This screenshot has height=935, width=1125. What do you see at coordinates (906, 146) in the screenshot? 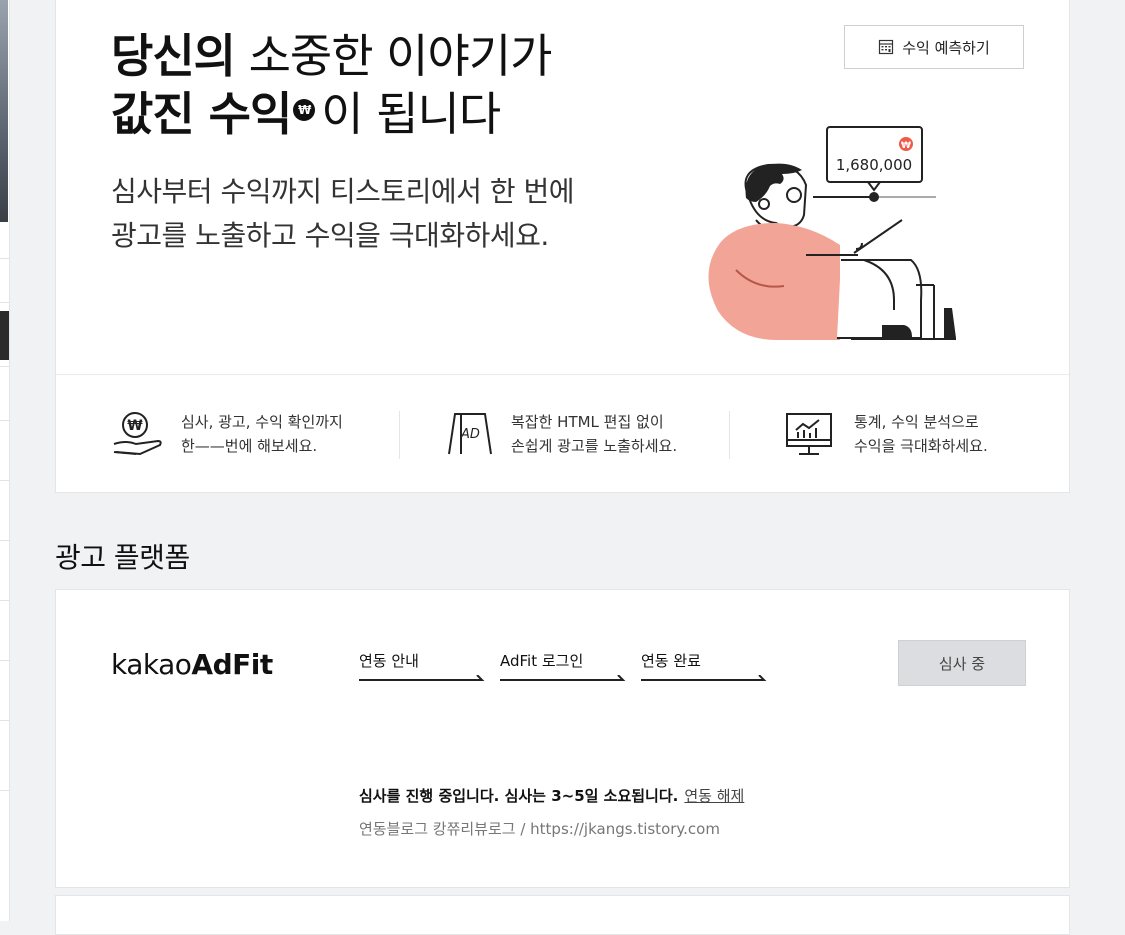
I see `won-coin-label: ₩` at bounding box center [906, 146].